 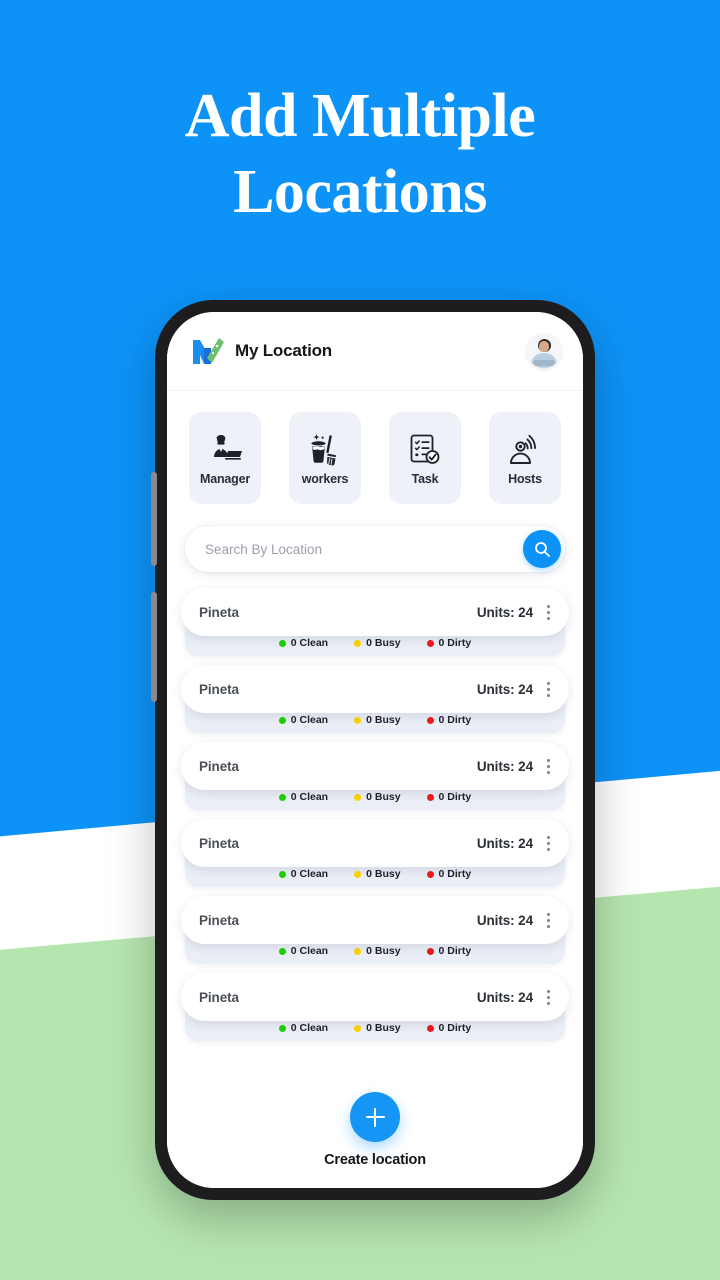 I want to click on category-tile-task: Task, so click(x=425, y=458).